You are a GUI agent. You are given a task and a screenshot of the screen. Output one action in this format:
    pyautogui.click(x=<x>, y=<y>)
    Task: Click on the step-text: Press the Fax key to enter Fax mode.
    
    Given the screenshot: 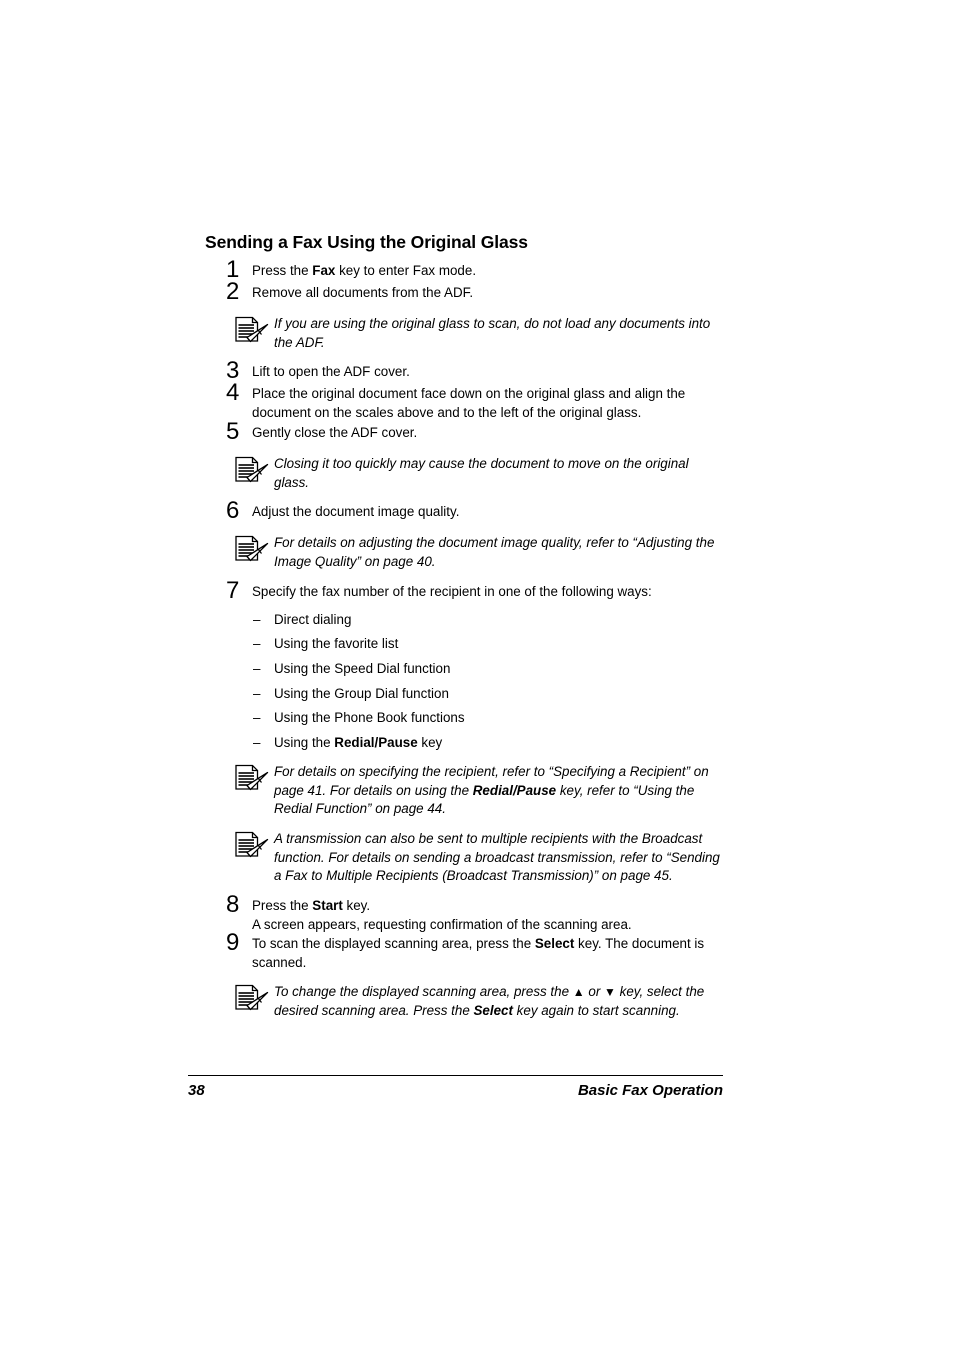 What is the action you would take?
    pyautogui.click(x=488, y=271)
    